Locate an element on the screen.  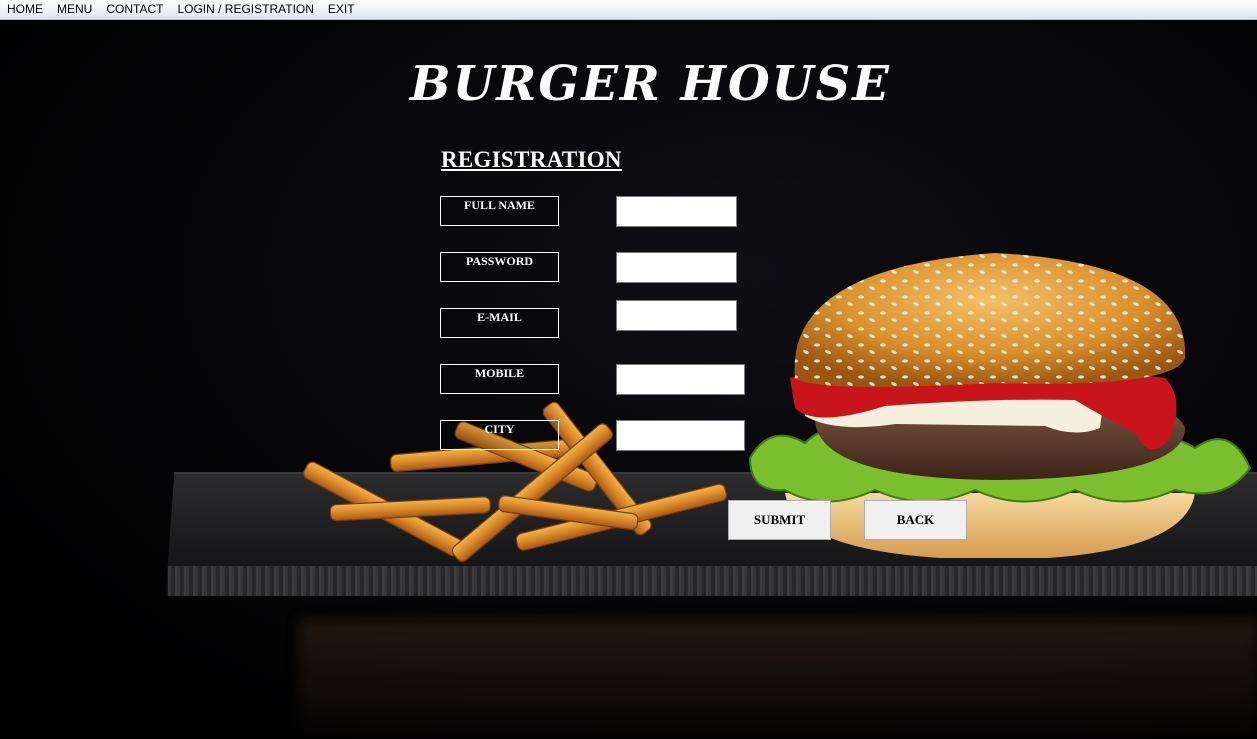
registration-heading: REGISTRATION is located at coordinates (531, 159).